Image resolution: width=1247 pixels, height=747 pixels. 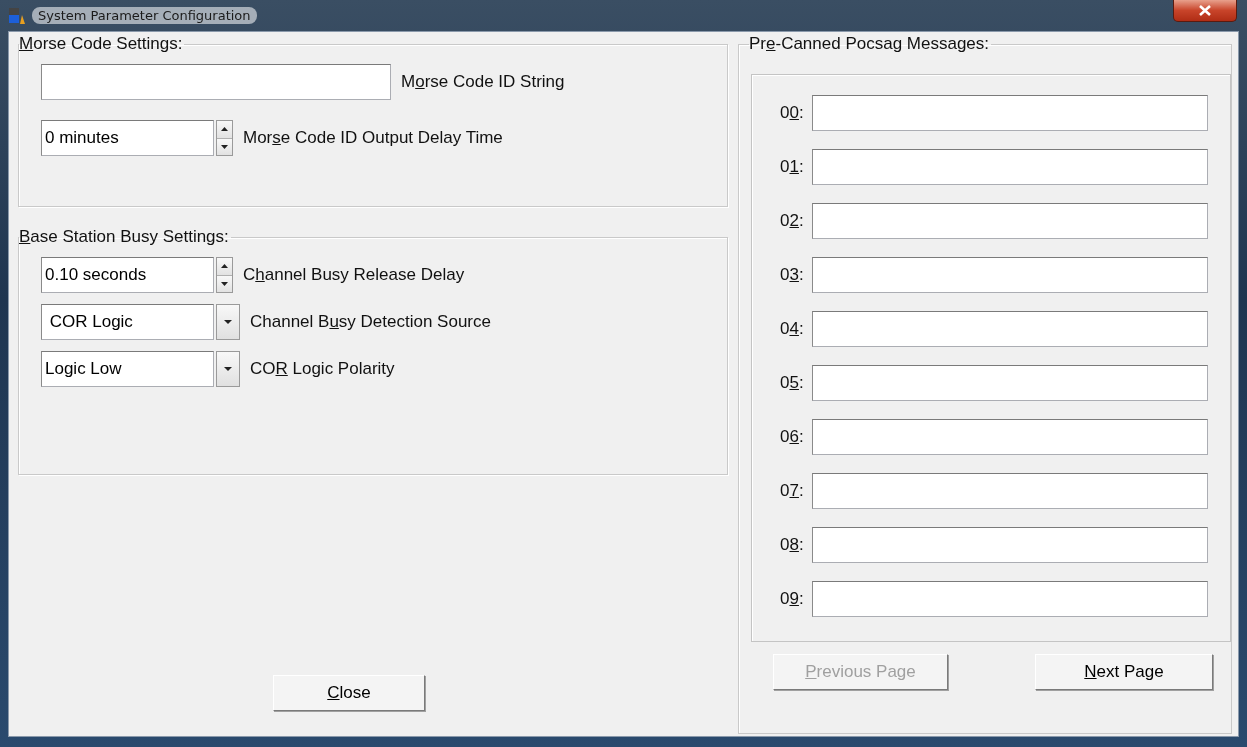 I want to click on dropdown-field: Logic Low, so click(x=127, y=369).